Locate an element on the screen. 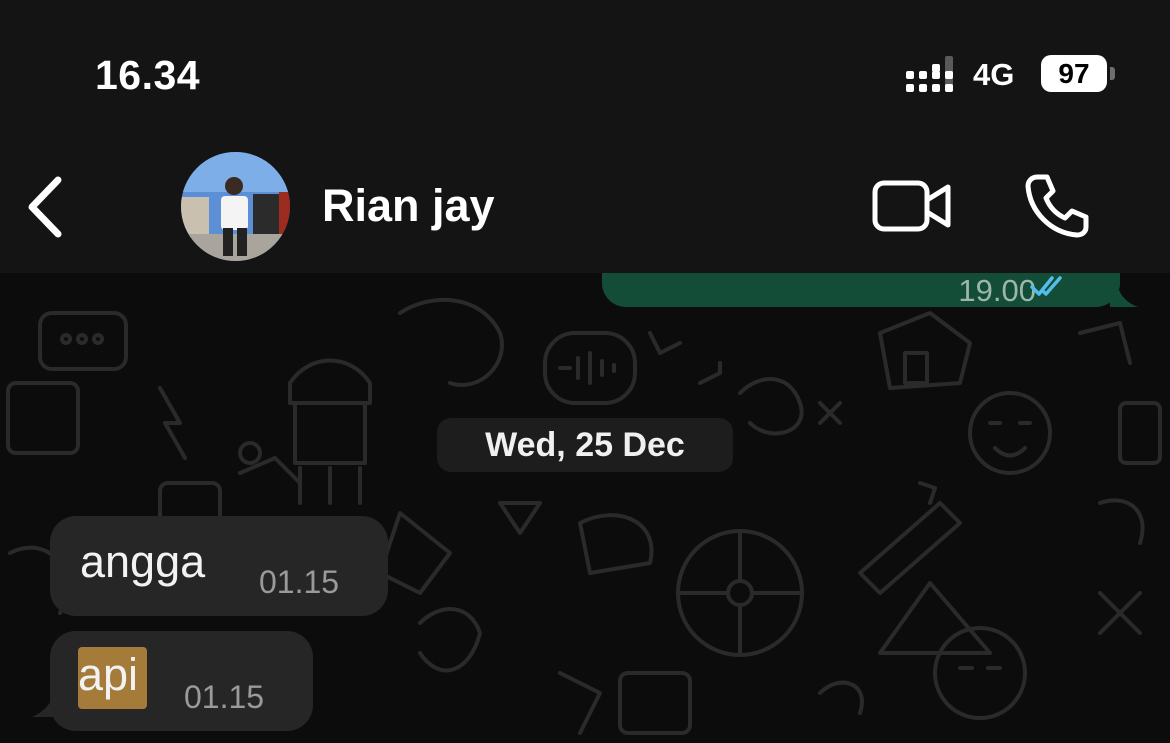  status-time: 16.34 is located at coordinates (148, 75).